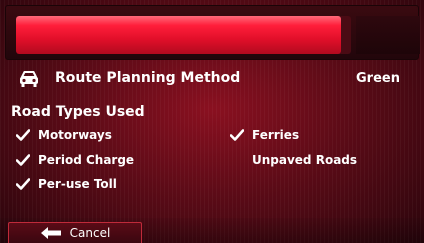 The image size is (424, 243). I want to click on option-label: Per-use Toll, so click(77, 184).